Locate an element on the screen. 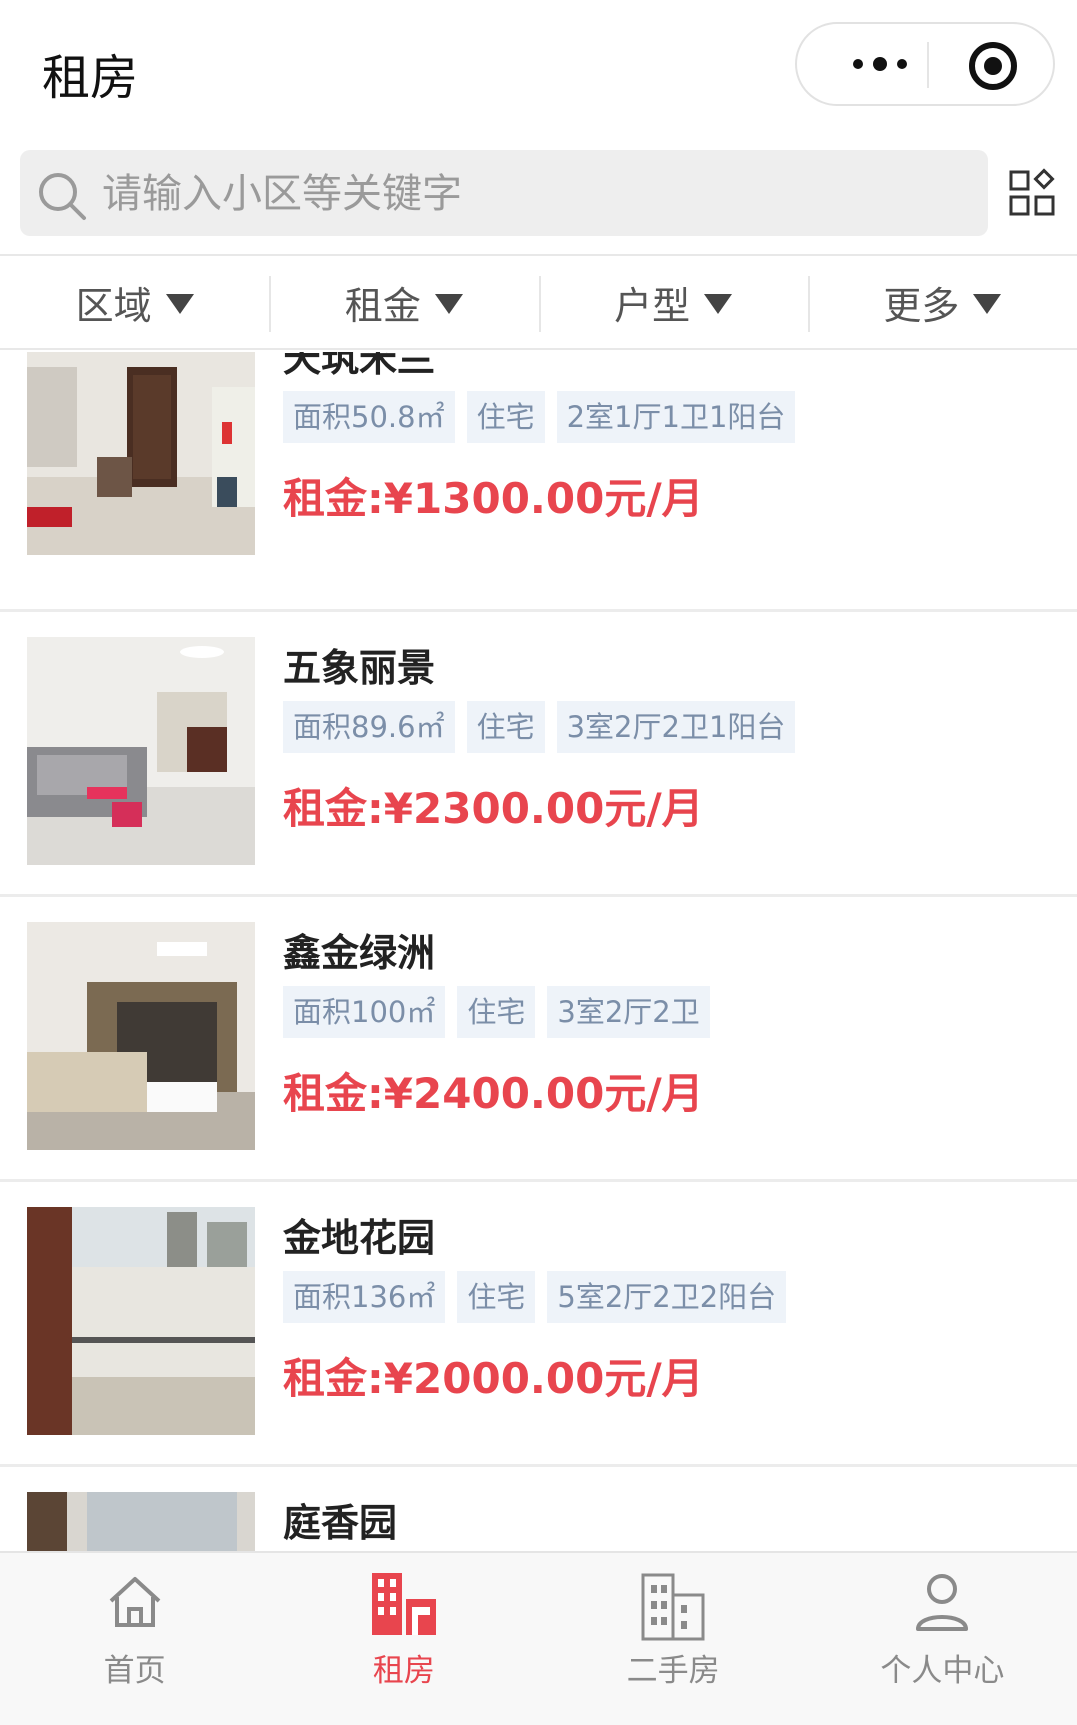 The image size is (1077, 1725). listing-item: 庭香园 is located at coordinates (538, 1509).